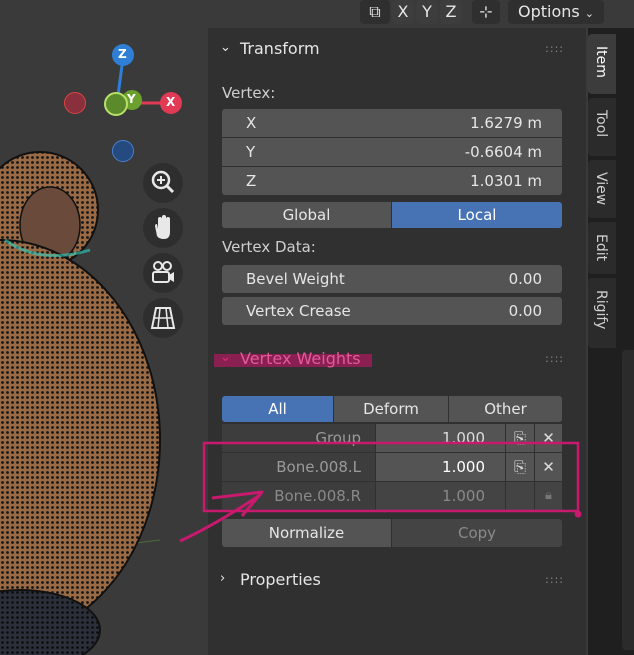 The width and height of the screenshot is (634, 655). I want to click on group-name: Bone.008.R, so click(298, 496).